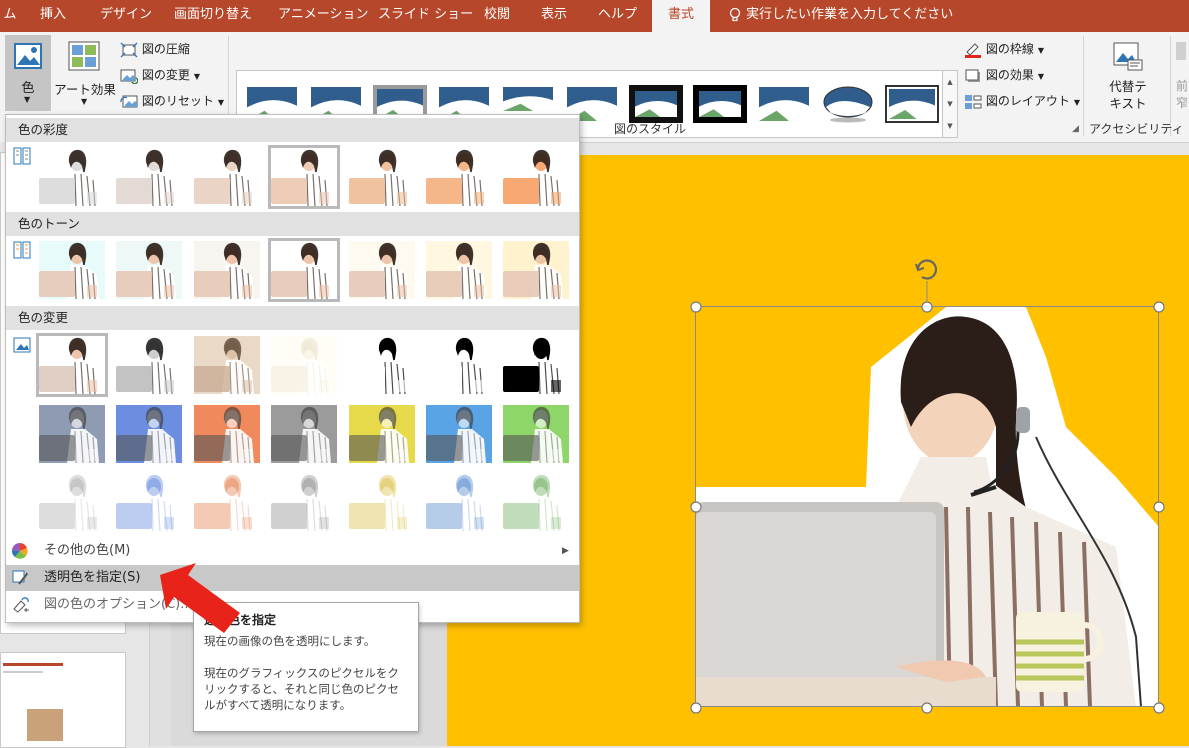  What do you see at coordinates (1159, 708) in the screenshot?
I see `handle-bottom-right` at bounding box center [1159, 708].